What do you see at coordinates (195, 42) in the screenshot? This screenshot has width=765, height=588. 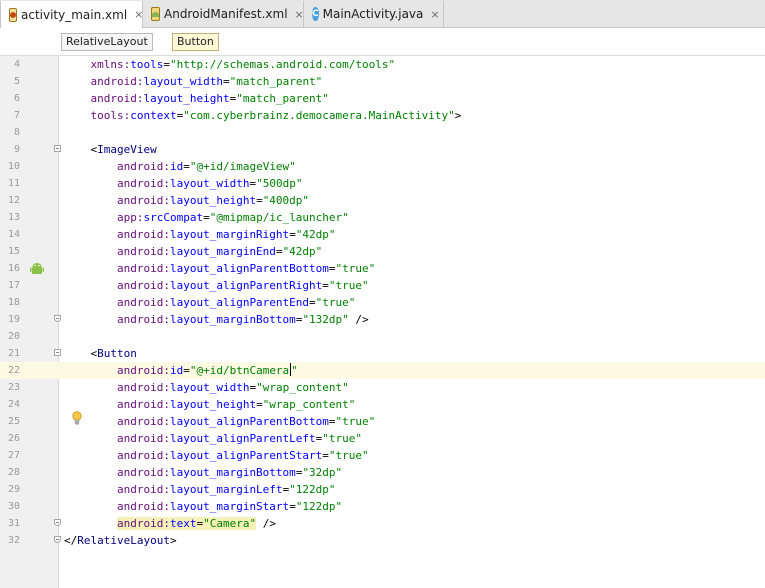 I see `breadcrumb-button: Button` at bounding box center [195, 42].